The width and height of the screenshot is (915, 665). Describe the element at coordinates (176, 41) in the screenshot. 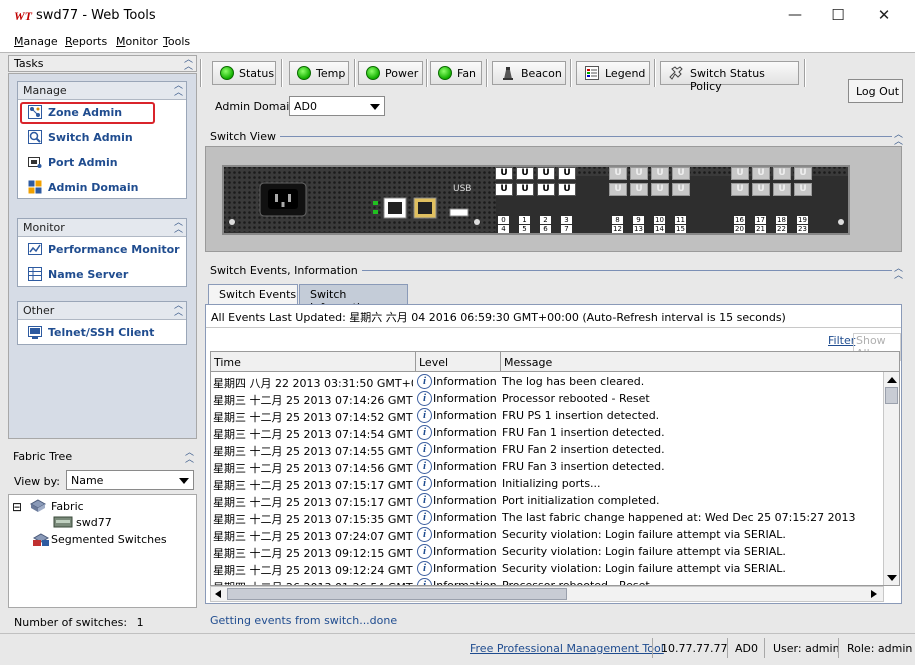

I see `menu-tools: Tools` at that location.